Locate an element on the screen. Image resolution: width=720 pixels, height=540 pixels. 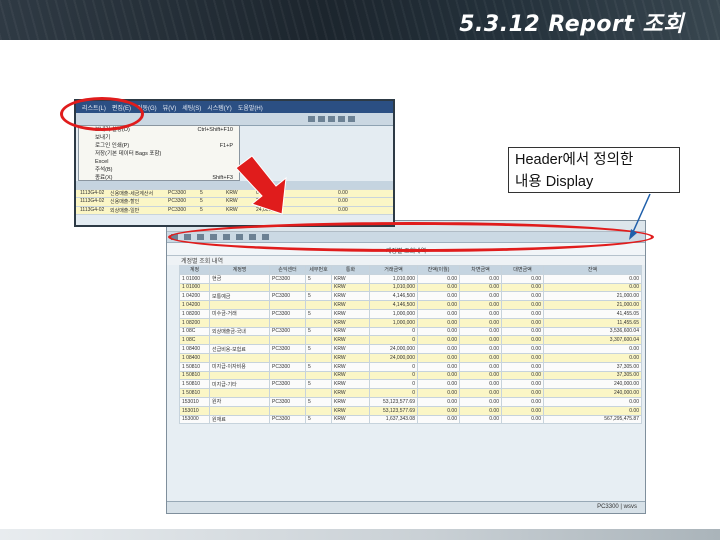
callout-box: Header에서 정의한 내용 Display is located at coordinates (594, 170).